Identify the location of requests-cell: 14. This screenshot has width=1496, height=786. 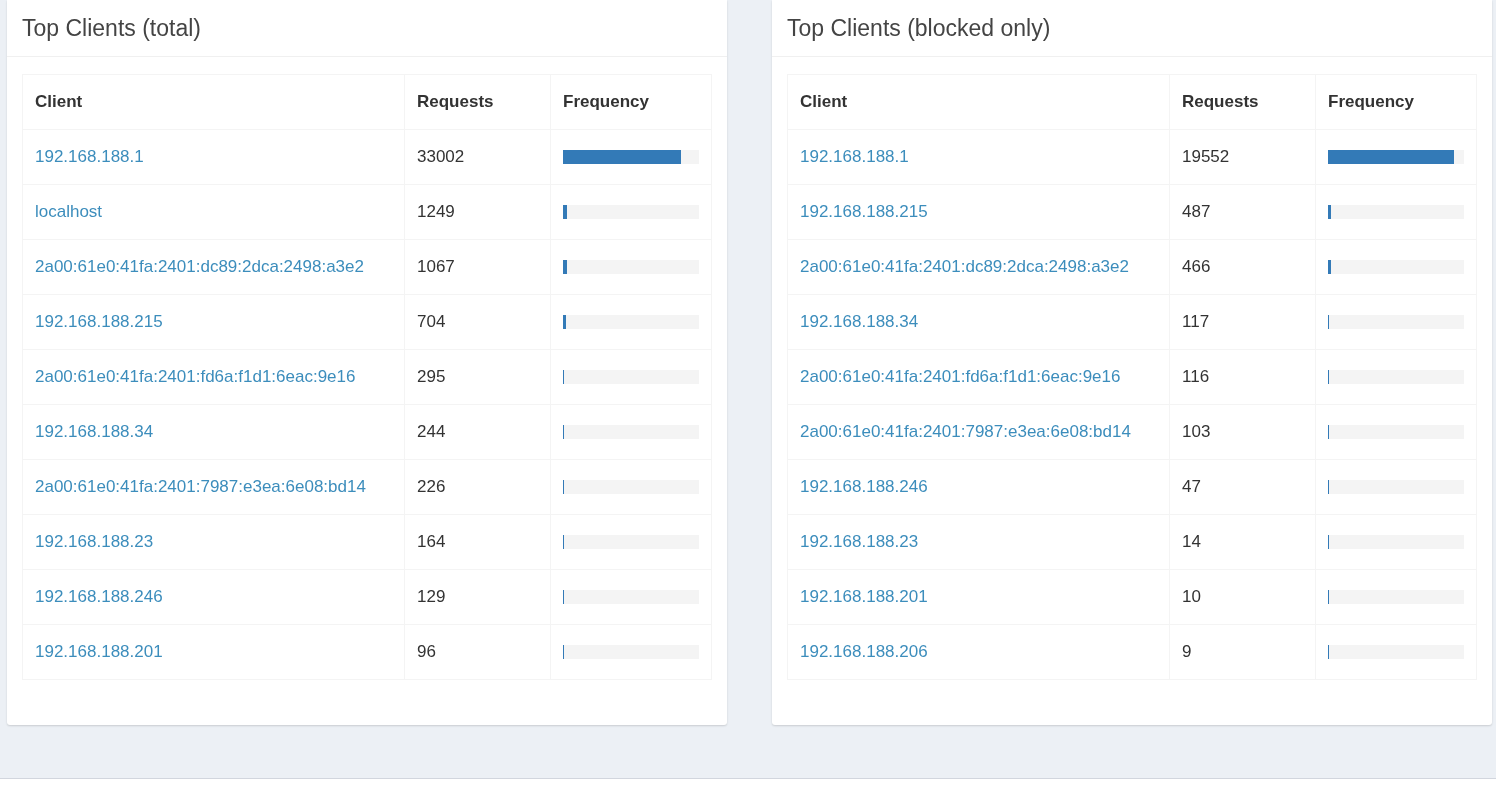
(1242, 542).